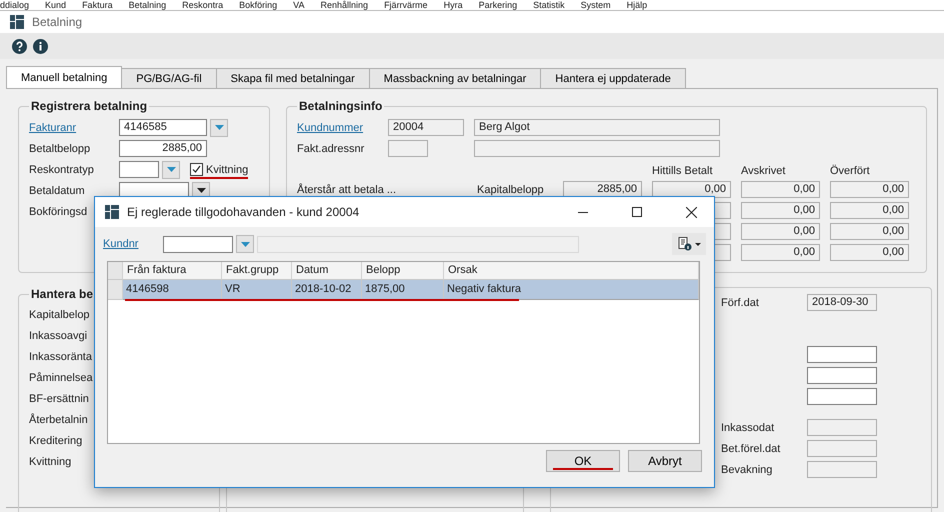  Describe the element at coordinates (583, 461) in the screenshot. I see `dialog-button: OK` at that location.